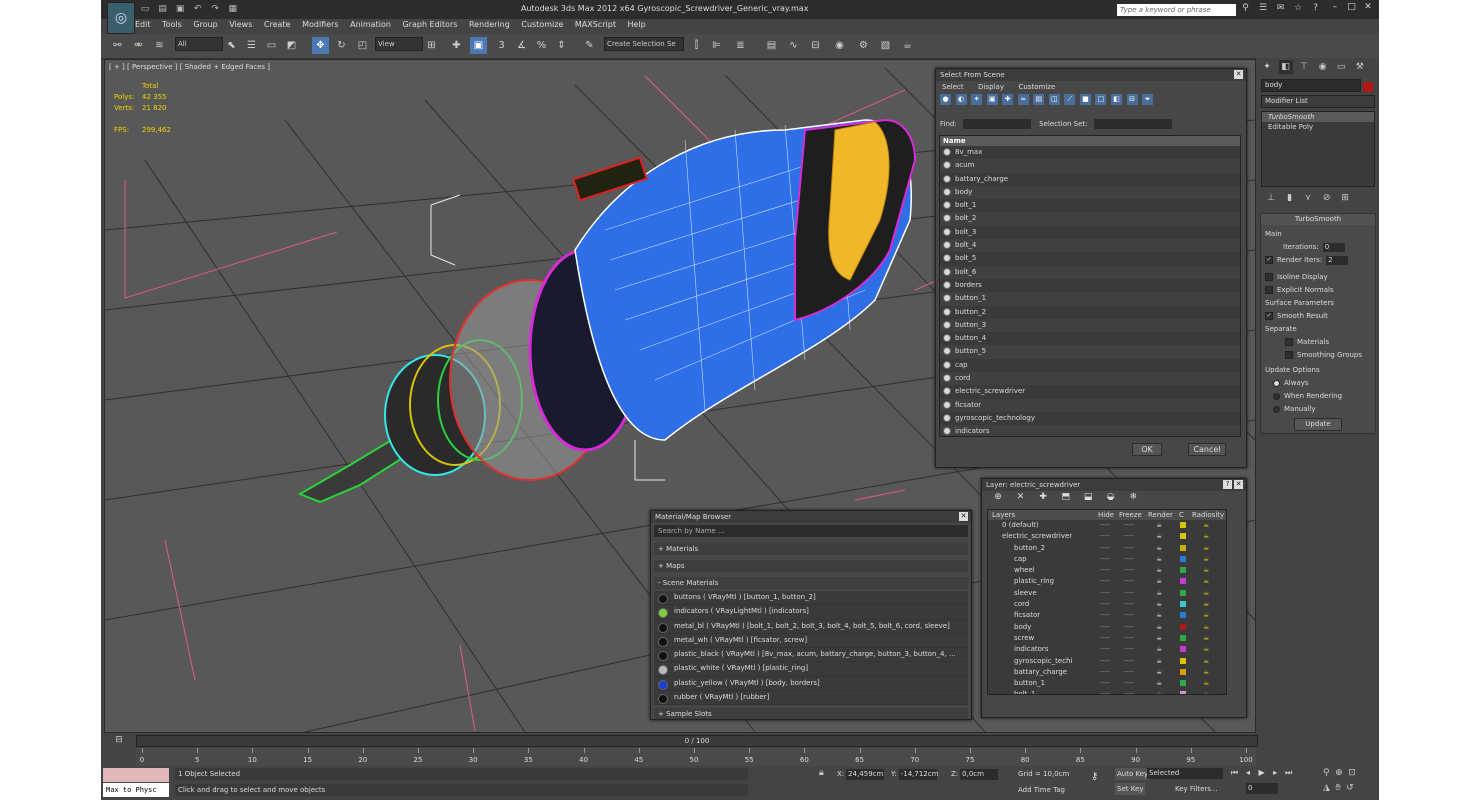 This screenshot has height=800, width=1480. I want to click on always-radio, so click(1276, 383).